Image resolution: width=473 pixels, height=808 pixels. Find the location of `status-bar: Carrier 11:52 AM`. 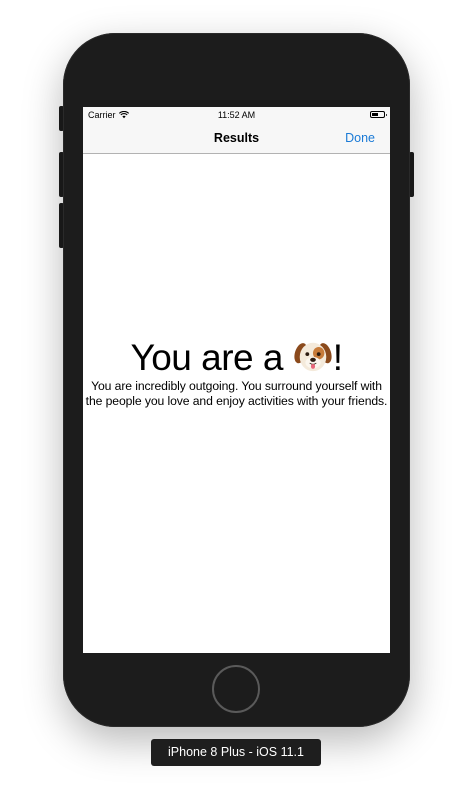

status-bar: Carrier 11:52 AM is located at coordinates (236, 115).